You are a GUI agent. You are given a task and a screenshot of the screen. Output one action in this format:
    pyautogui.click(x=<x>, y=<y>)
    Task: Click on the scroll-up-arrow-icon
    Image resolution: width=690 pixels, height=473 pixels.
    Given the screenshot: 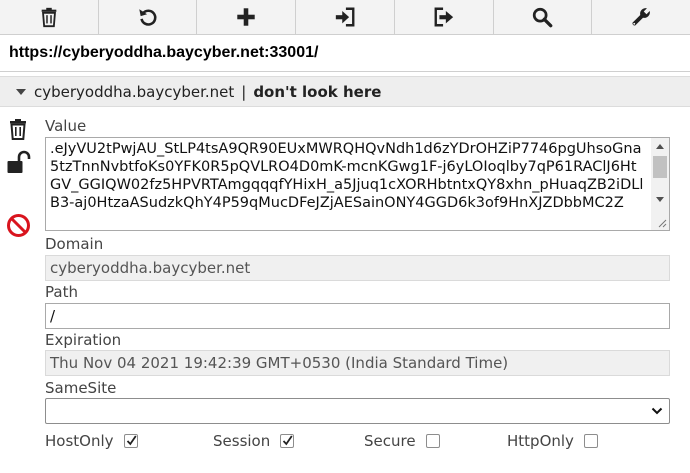 What is the action you would take?
    pyautogui.click(x=660, y=146)
    